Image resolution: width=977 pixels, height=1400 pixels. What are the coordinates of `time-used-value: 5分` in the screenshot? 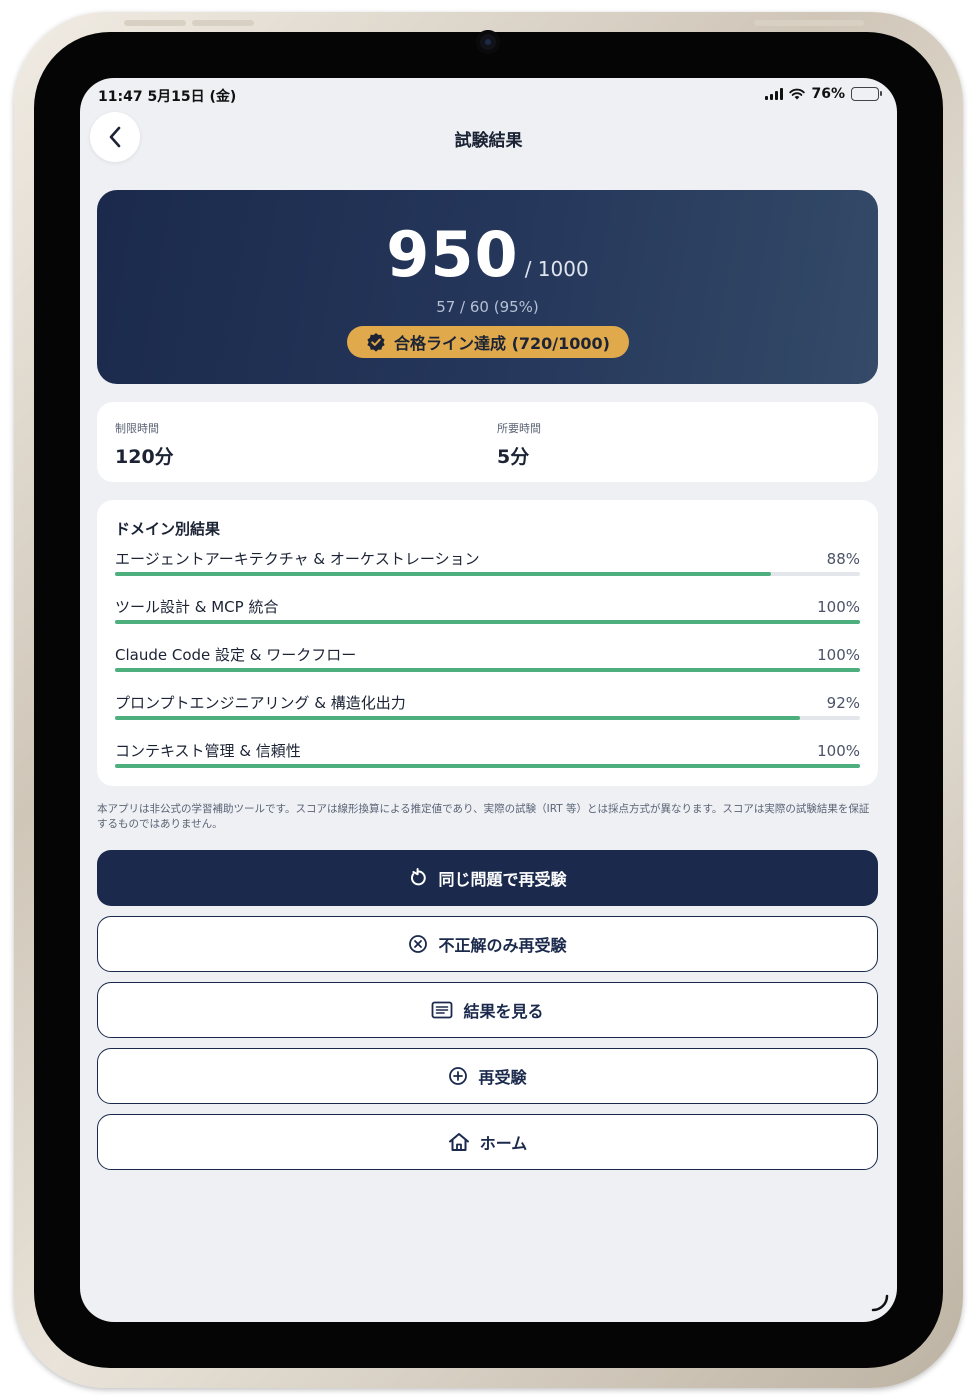 It's located at (513, 457).